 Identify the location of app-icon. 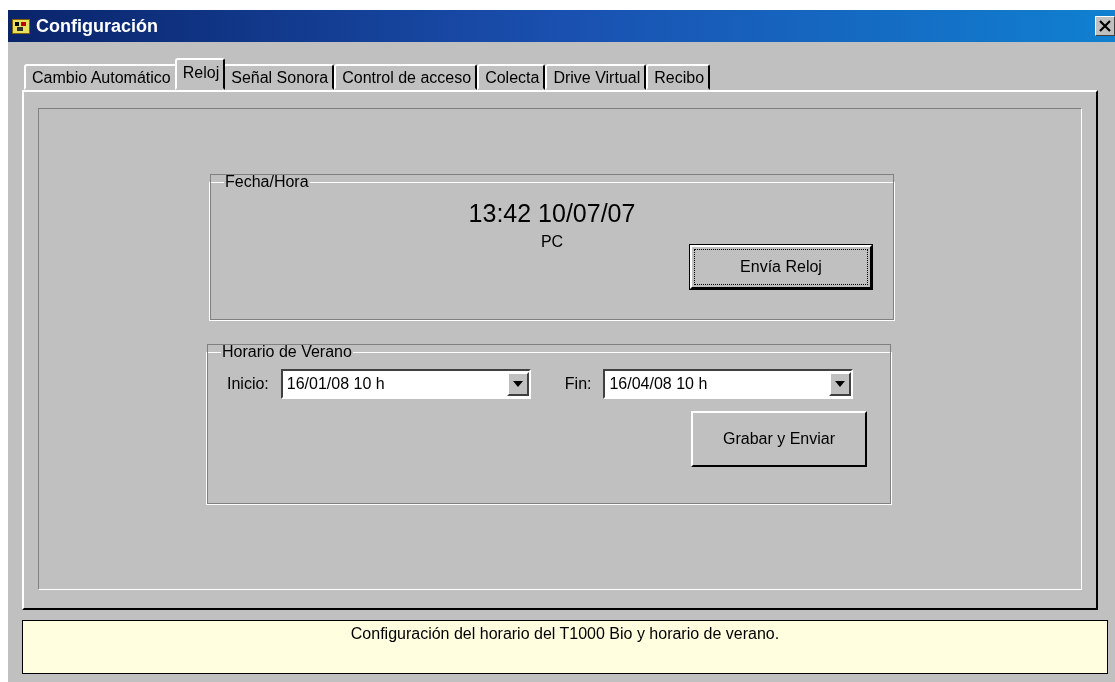
(21, 26).